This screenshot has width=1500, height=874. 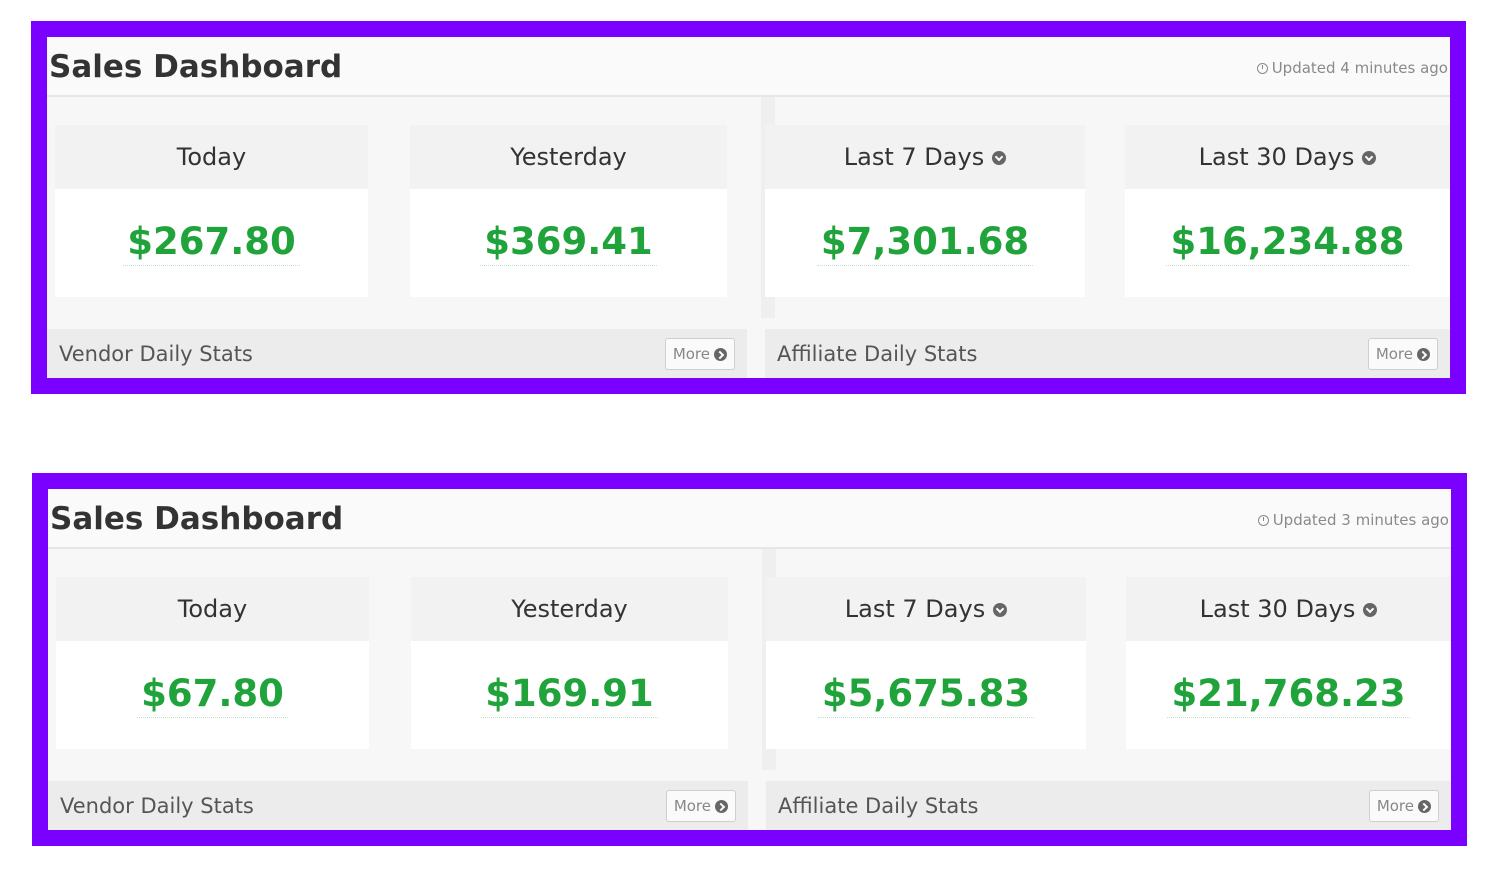 I want to click on stat-card-value: $267.80, so click(x=211, y=243).